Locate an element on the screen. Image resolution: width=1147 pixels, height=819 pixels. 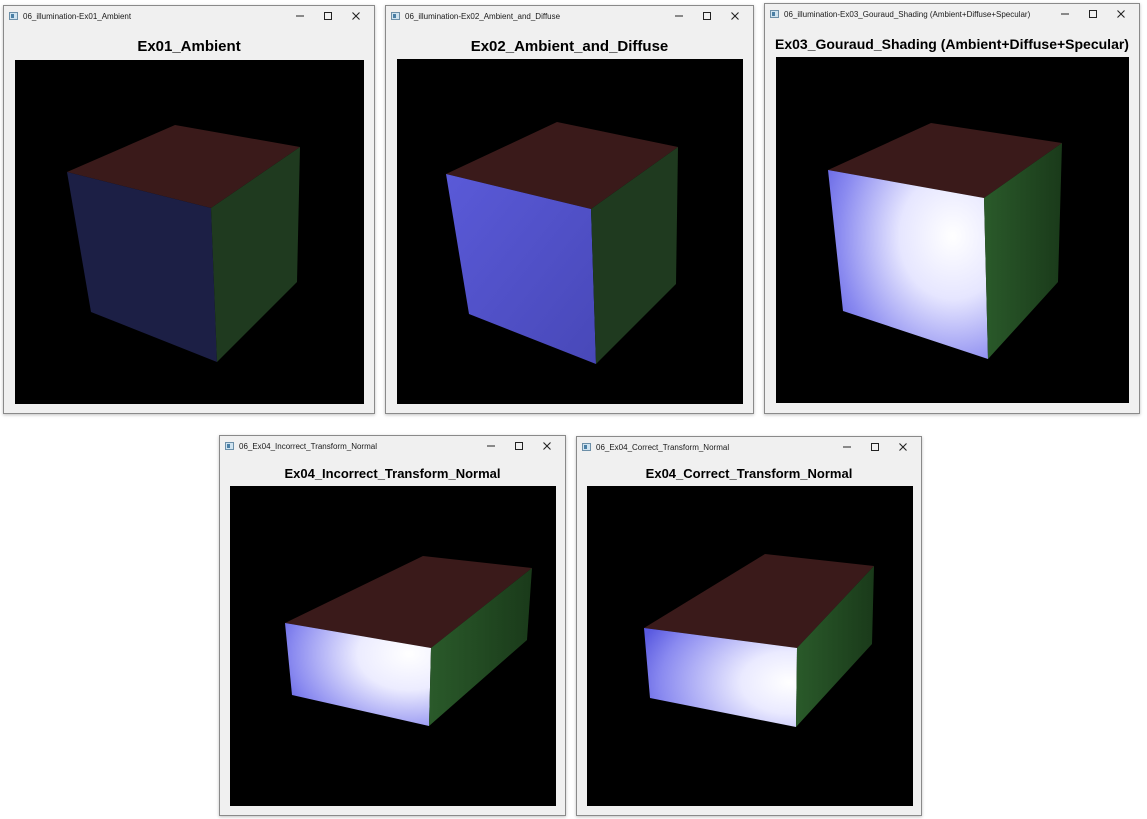
title-bar: 06_illumination-Ex01_Ambient is located at coordinates (189, 16).